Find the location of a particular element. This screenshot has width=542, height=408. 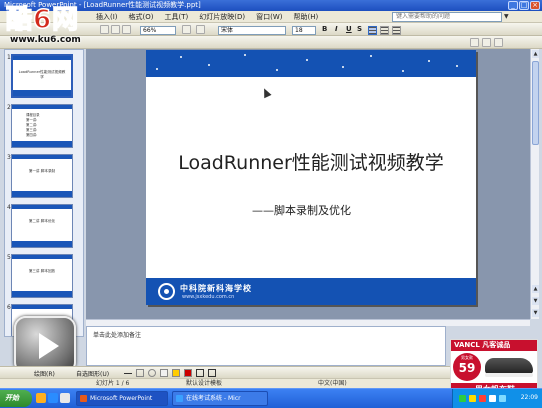

menu-tools: 工具(T) is located at coordinates (177, 17).